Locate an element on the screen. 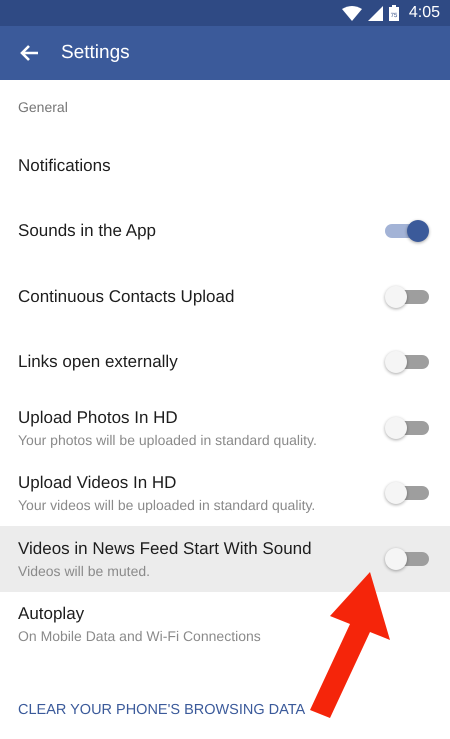 The image size is (450, 739). settings-row: Links open externally is located at coordinates (225, 362).